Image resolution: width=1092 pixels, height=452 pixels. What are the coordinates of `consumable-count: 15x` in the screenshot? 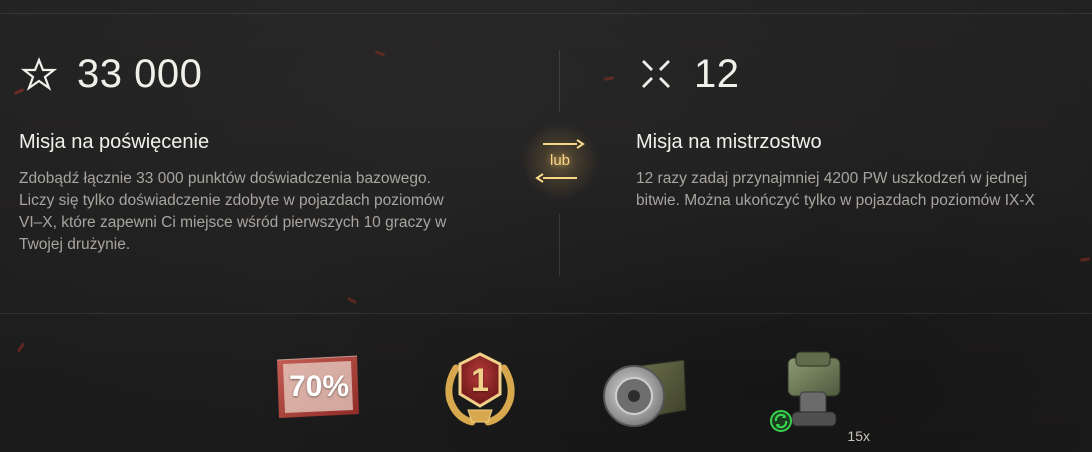 It's located at (858, 436).